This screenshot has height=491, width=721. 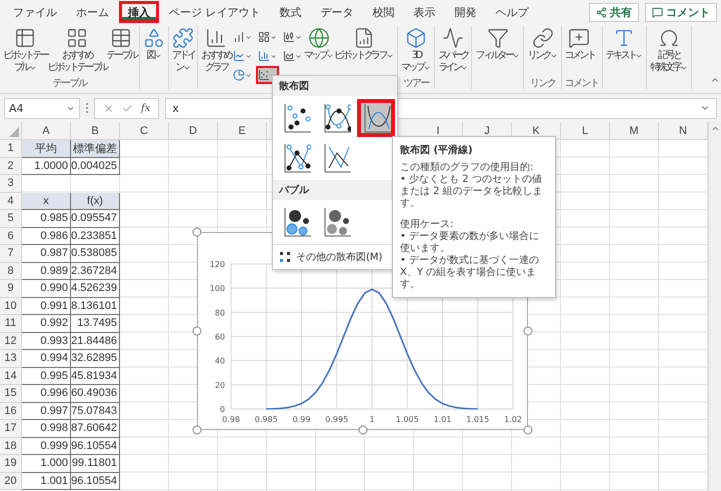 What do you see at coordinates (11, 236) in the screenshot?
I see `row-header: 6` at bounding box center [11, 236].